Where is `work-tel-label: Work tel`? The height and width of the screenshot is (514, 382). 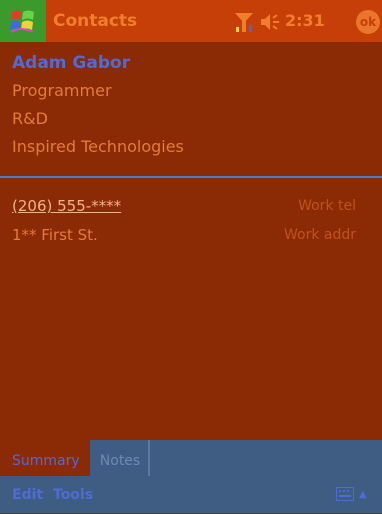
work-tel-label: Work tel is located at coordinates (327, 206).